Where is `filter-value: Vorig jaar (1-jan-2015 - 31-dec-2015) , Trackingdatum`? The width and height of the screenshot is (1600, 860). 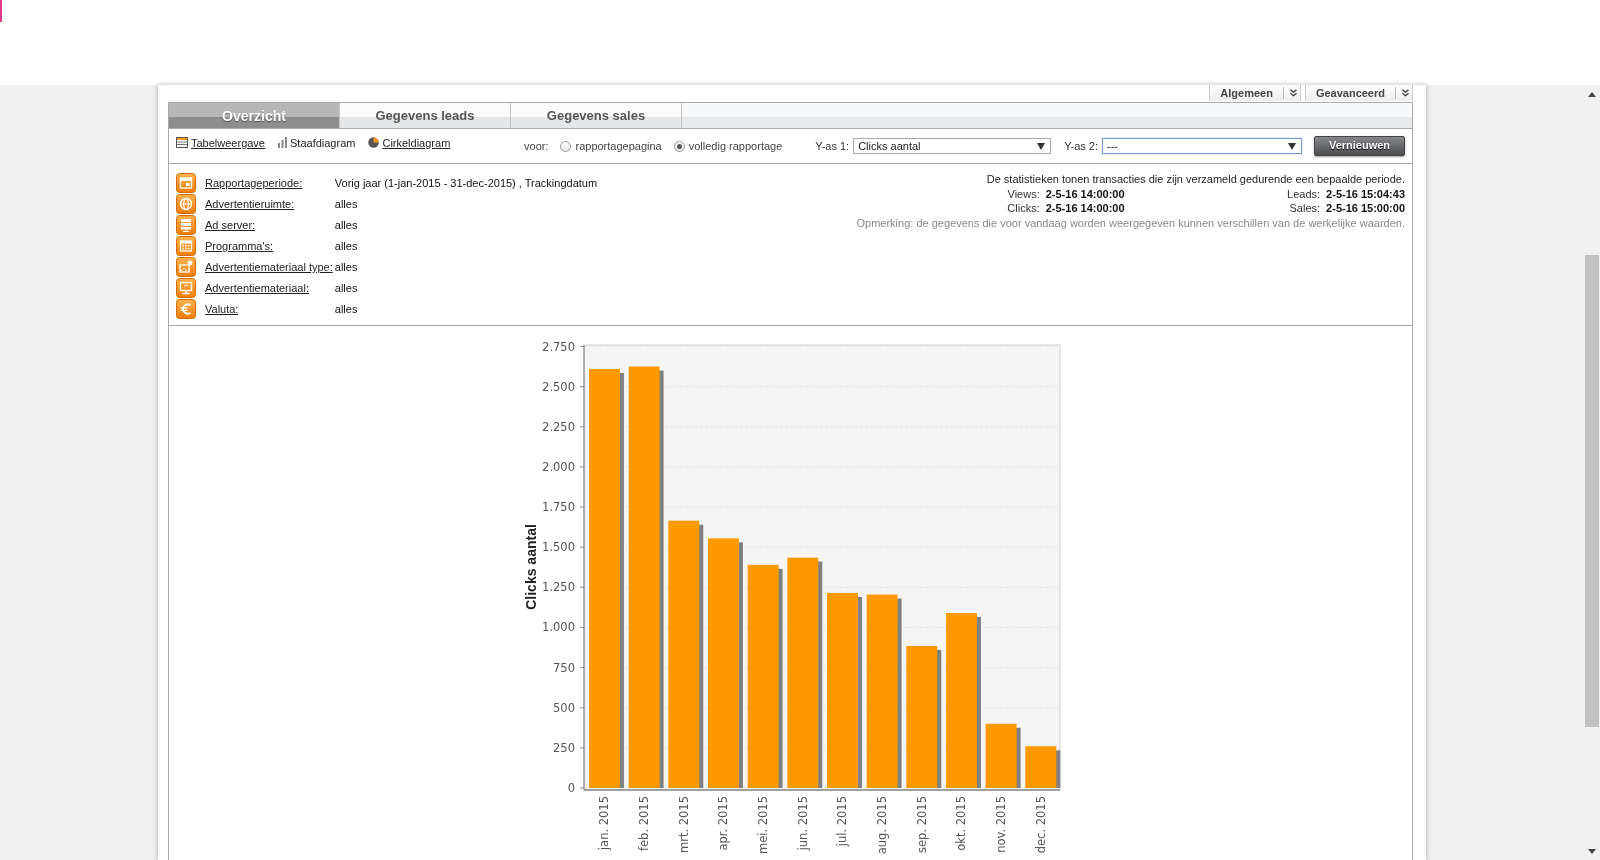
filter-value: Vorig jaar (1-jan-2015 - 31-dec-2015) , Trackingdatum is located at coordinates (466, 183).